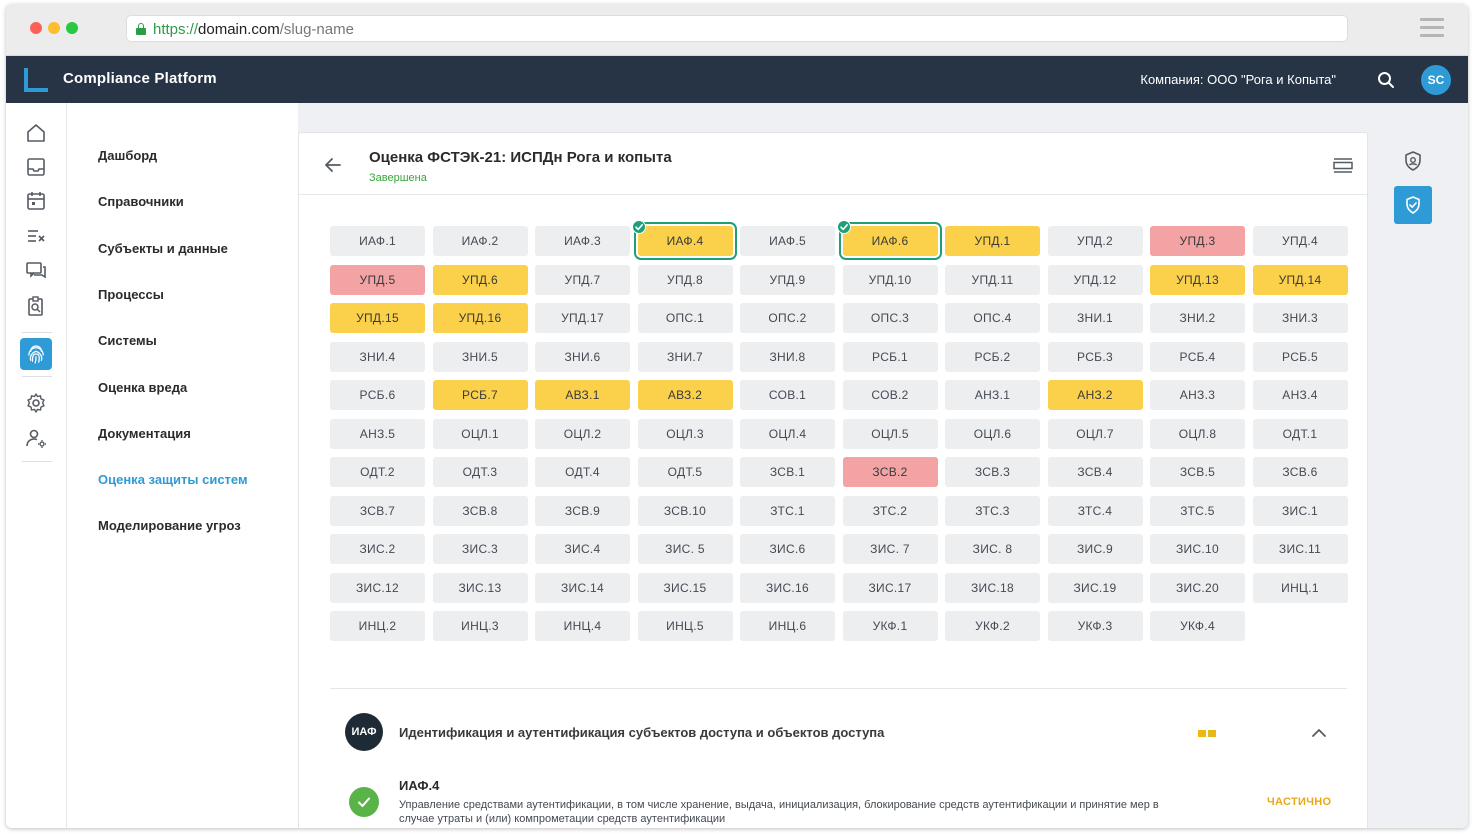  I want to click on control-chip: АВЗ.2, so click(685, 395).